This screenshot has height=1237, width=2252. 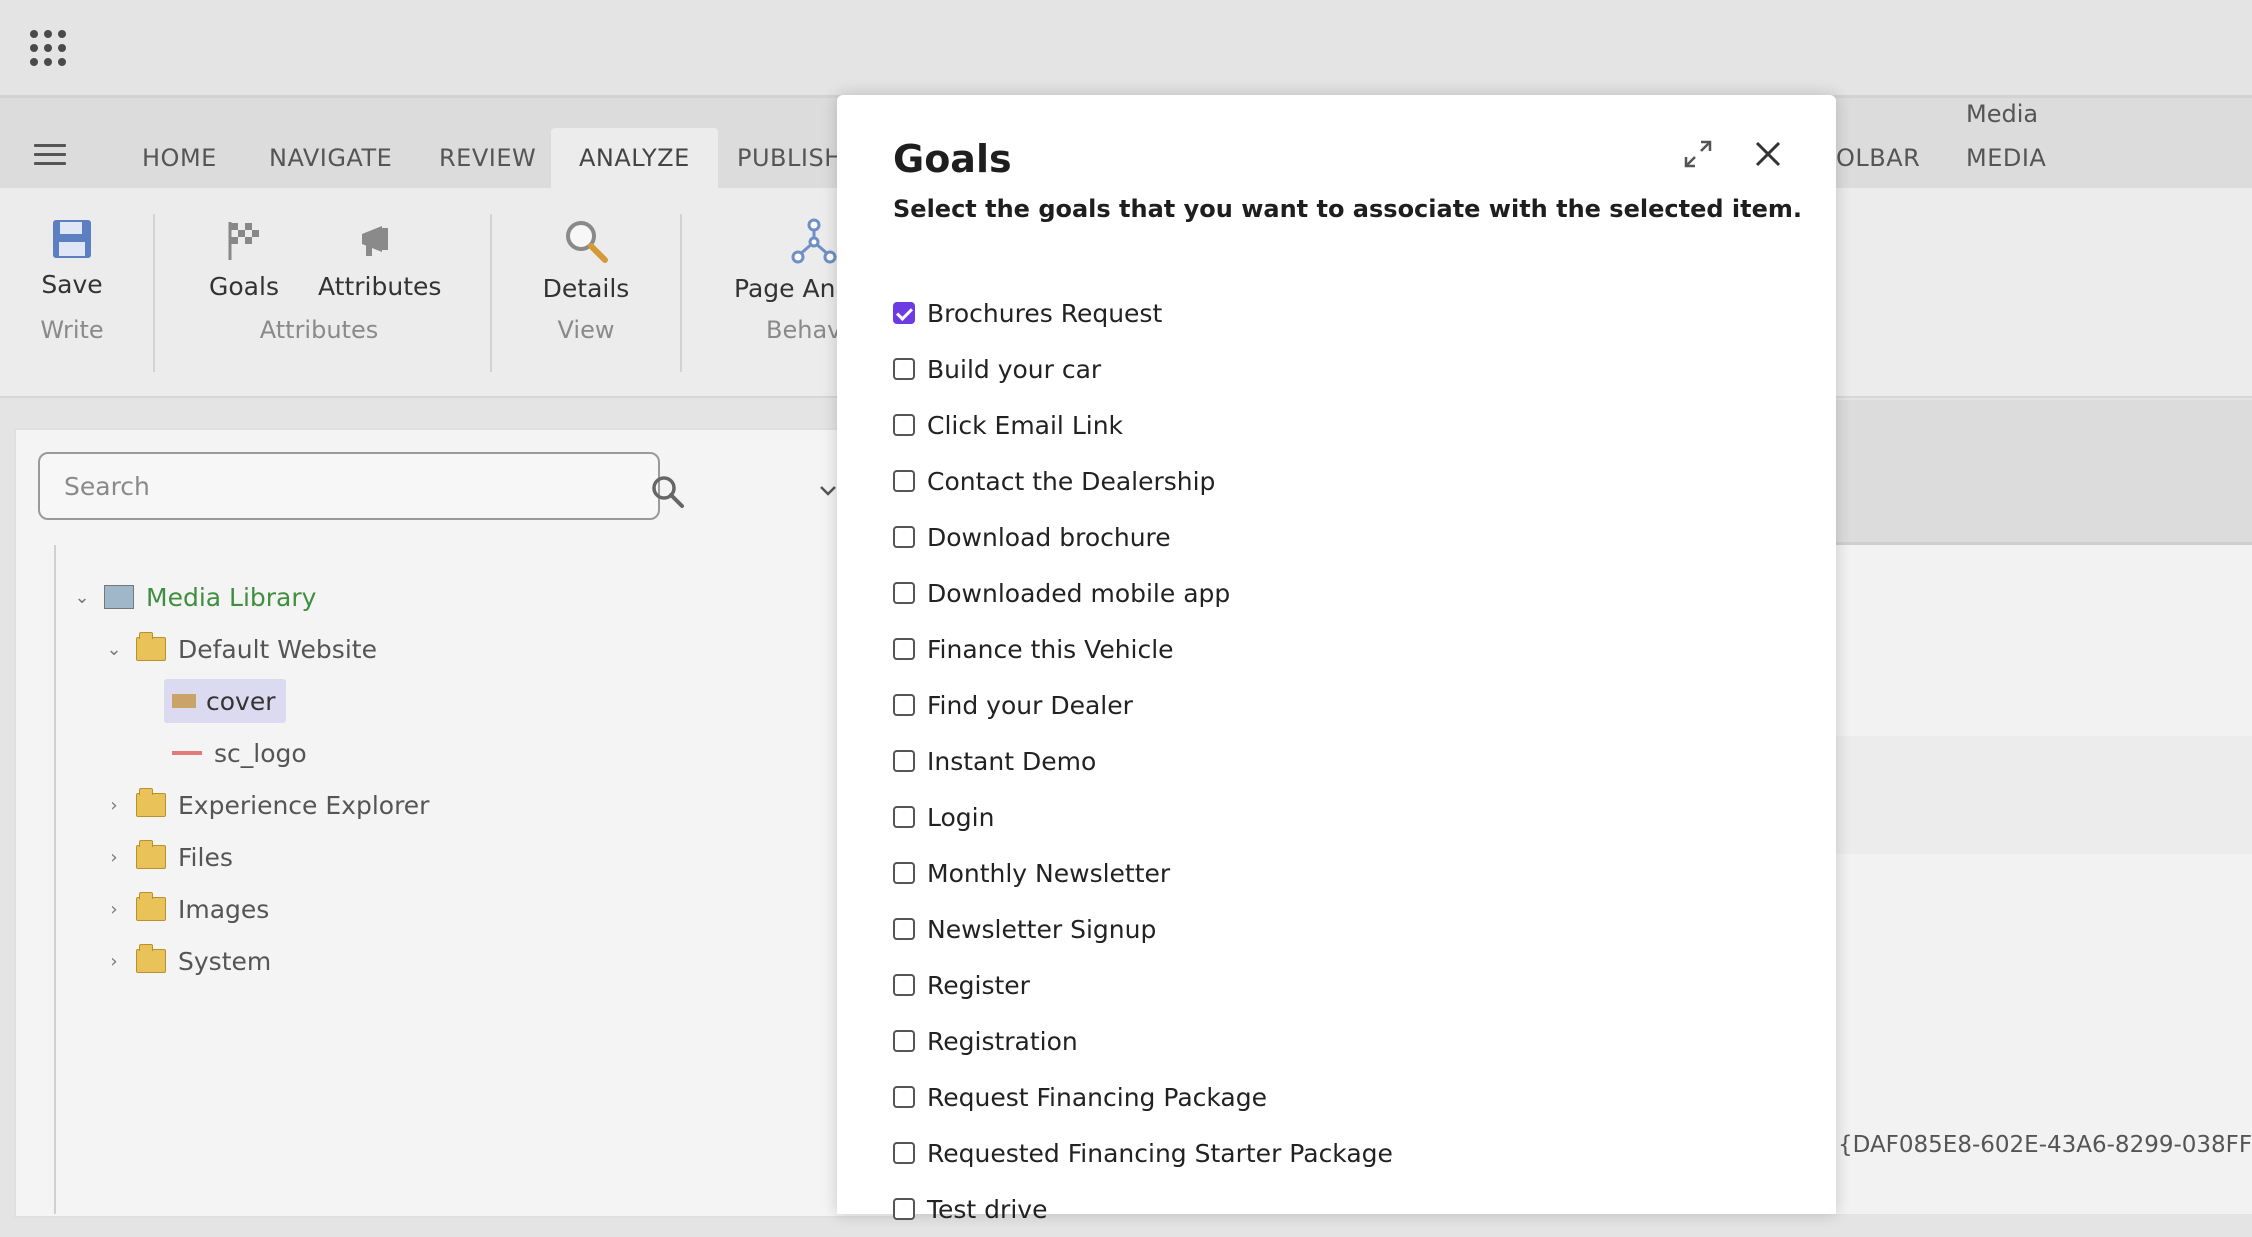 I want to click on media-library-icon, so click(x=119, y=597).